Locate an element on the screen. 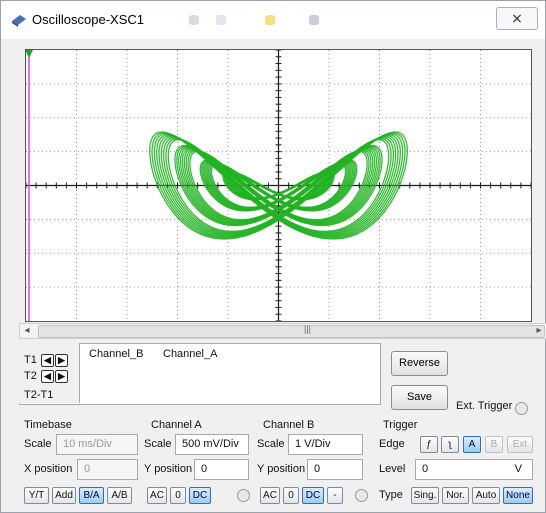  trigger-source-ext-button: Ext is located at coordinates (520, 444).